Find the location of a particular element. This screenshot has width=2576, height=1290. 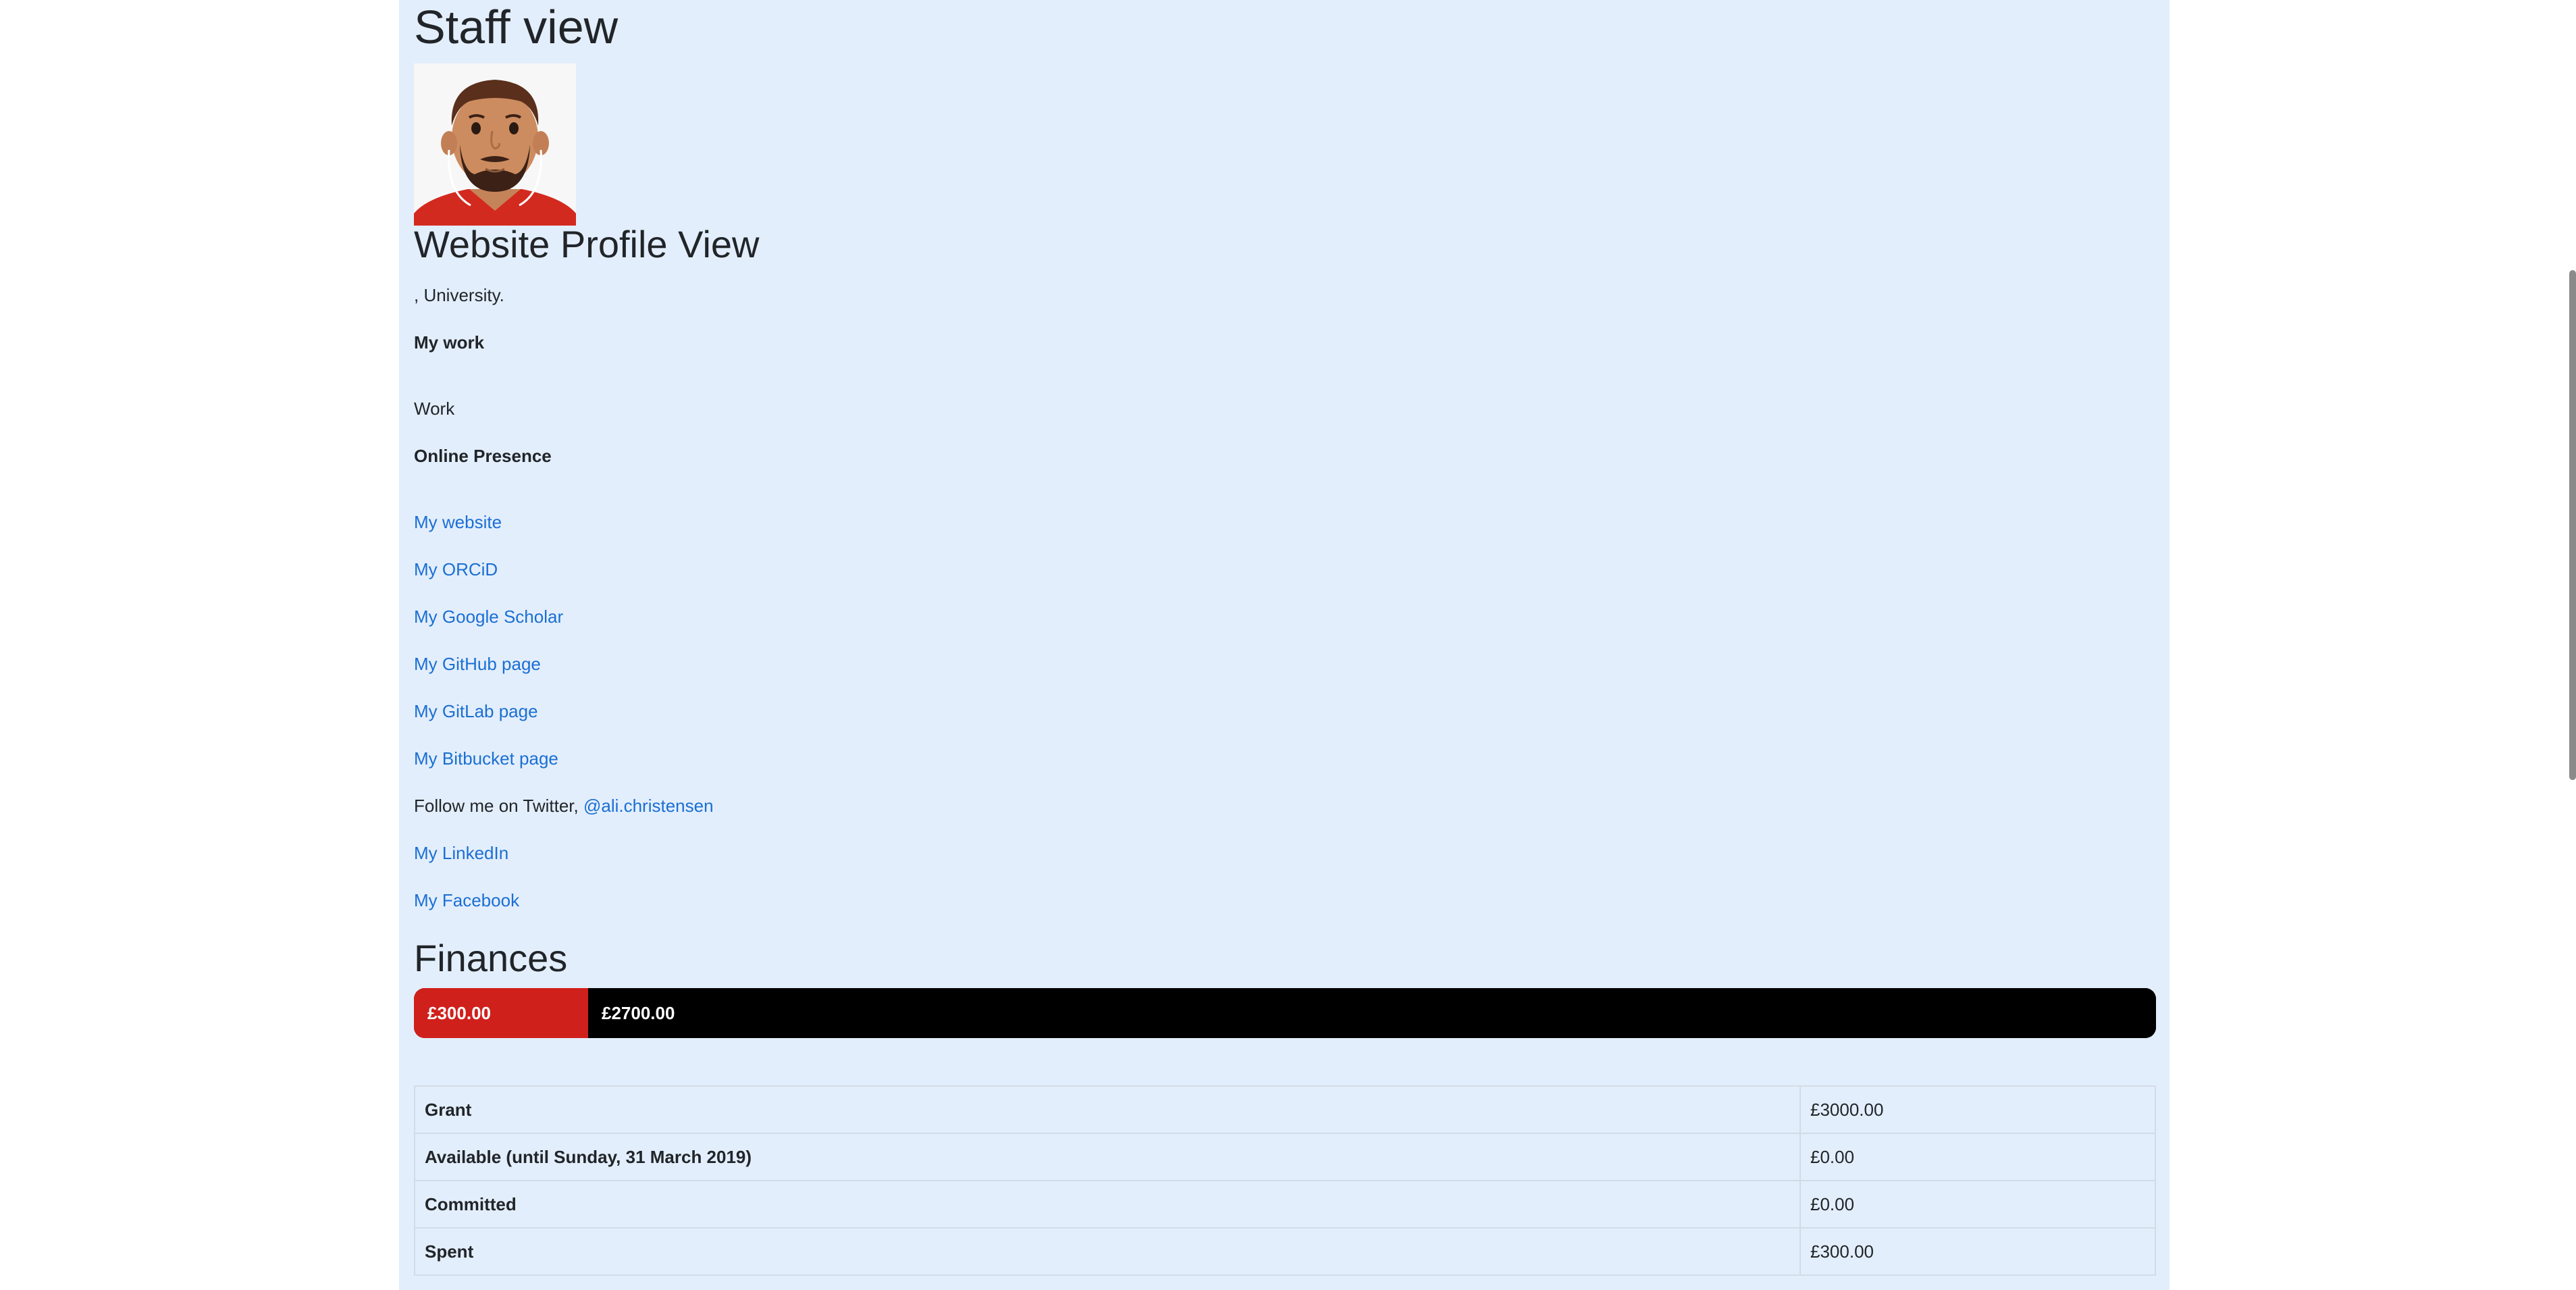

row-label: Available (until Sunday, 31 March 2019) is located at coordinates (1107, 1157).